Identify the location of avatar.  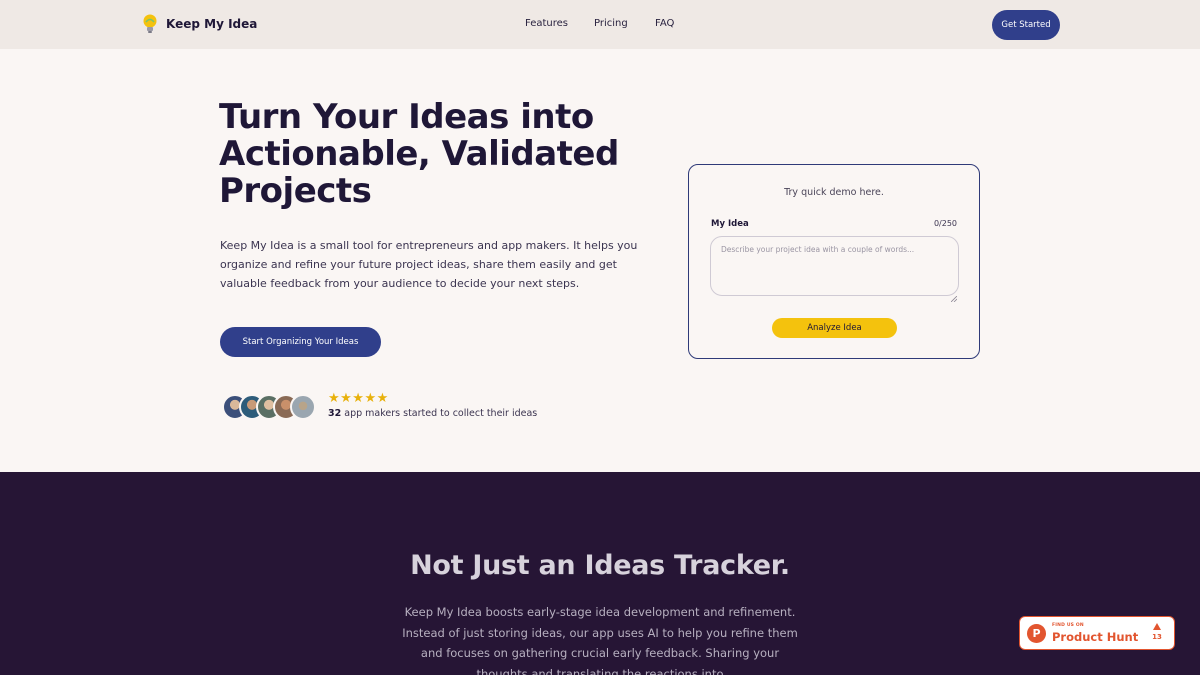
(303, 407).